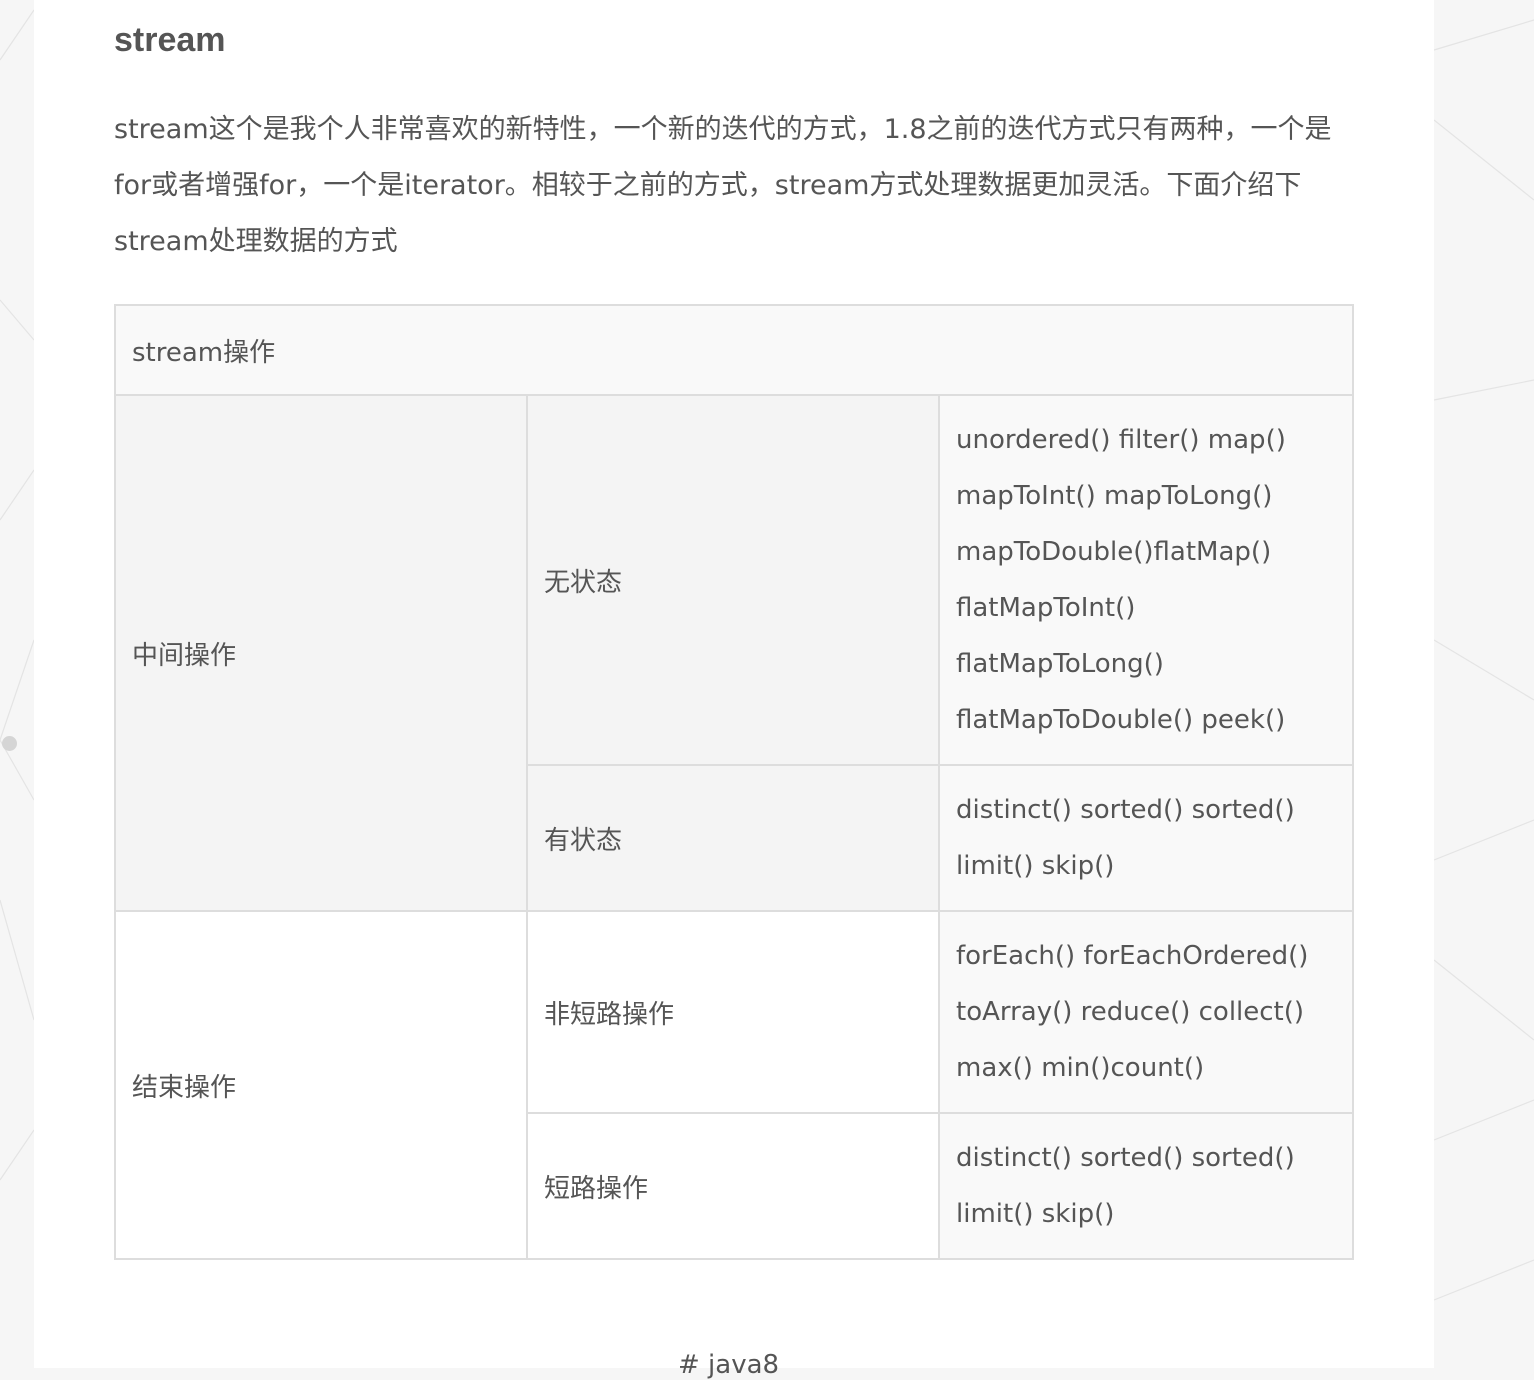 This screenshot has height=1380, width=1534. I want to click on table-header-cell: stream操作, so click(734, 350).